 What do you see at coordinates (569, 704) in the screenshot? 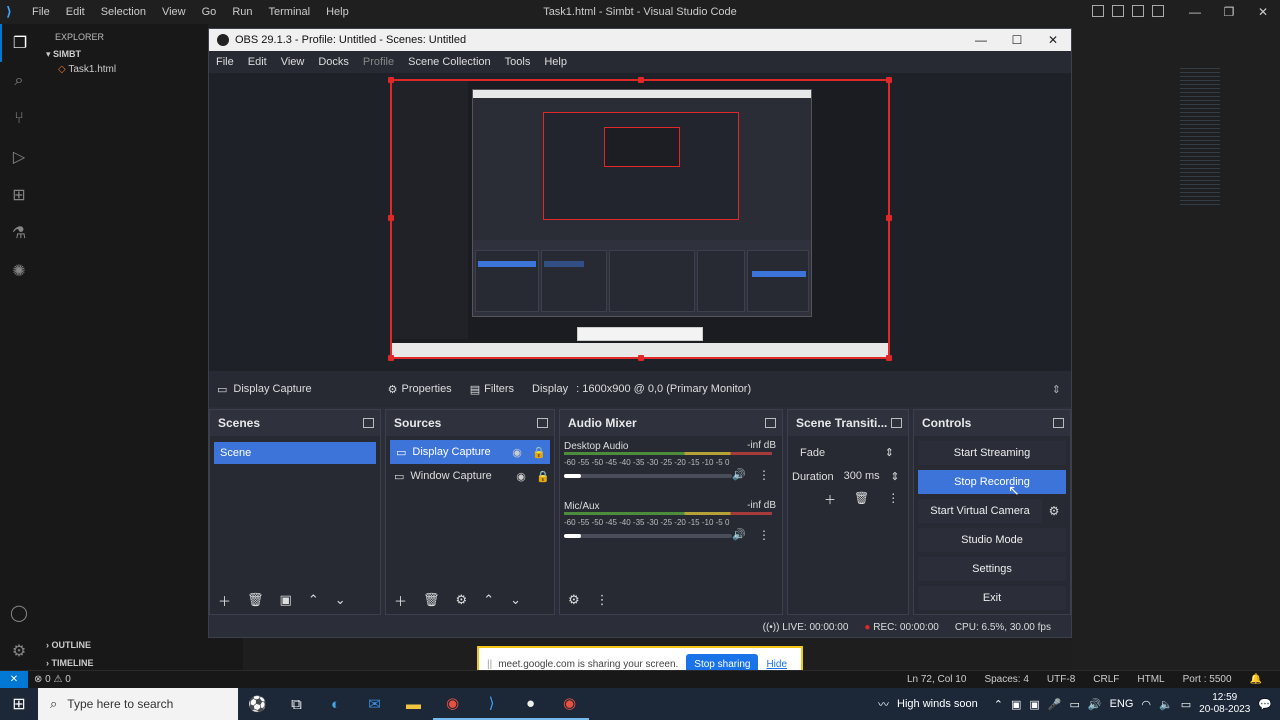
I see `chrome-icon: ◉` at bounding box center [569, 704].